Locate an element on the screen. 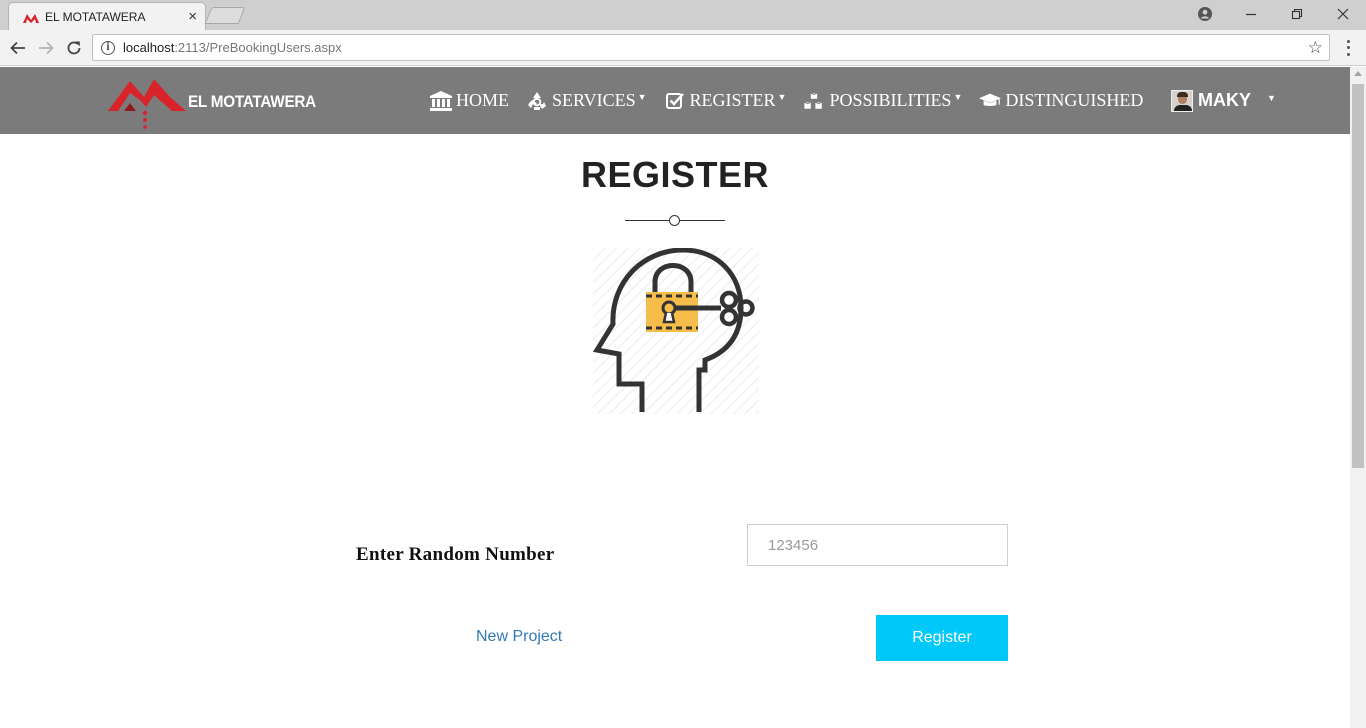  brand-mountains-icon is located at coordinates (147, 104).